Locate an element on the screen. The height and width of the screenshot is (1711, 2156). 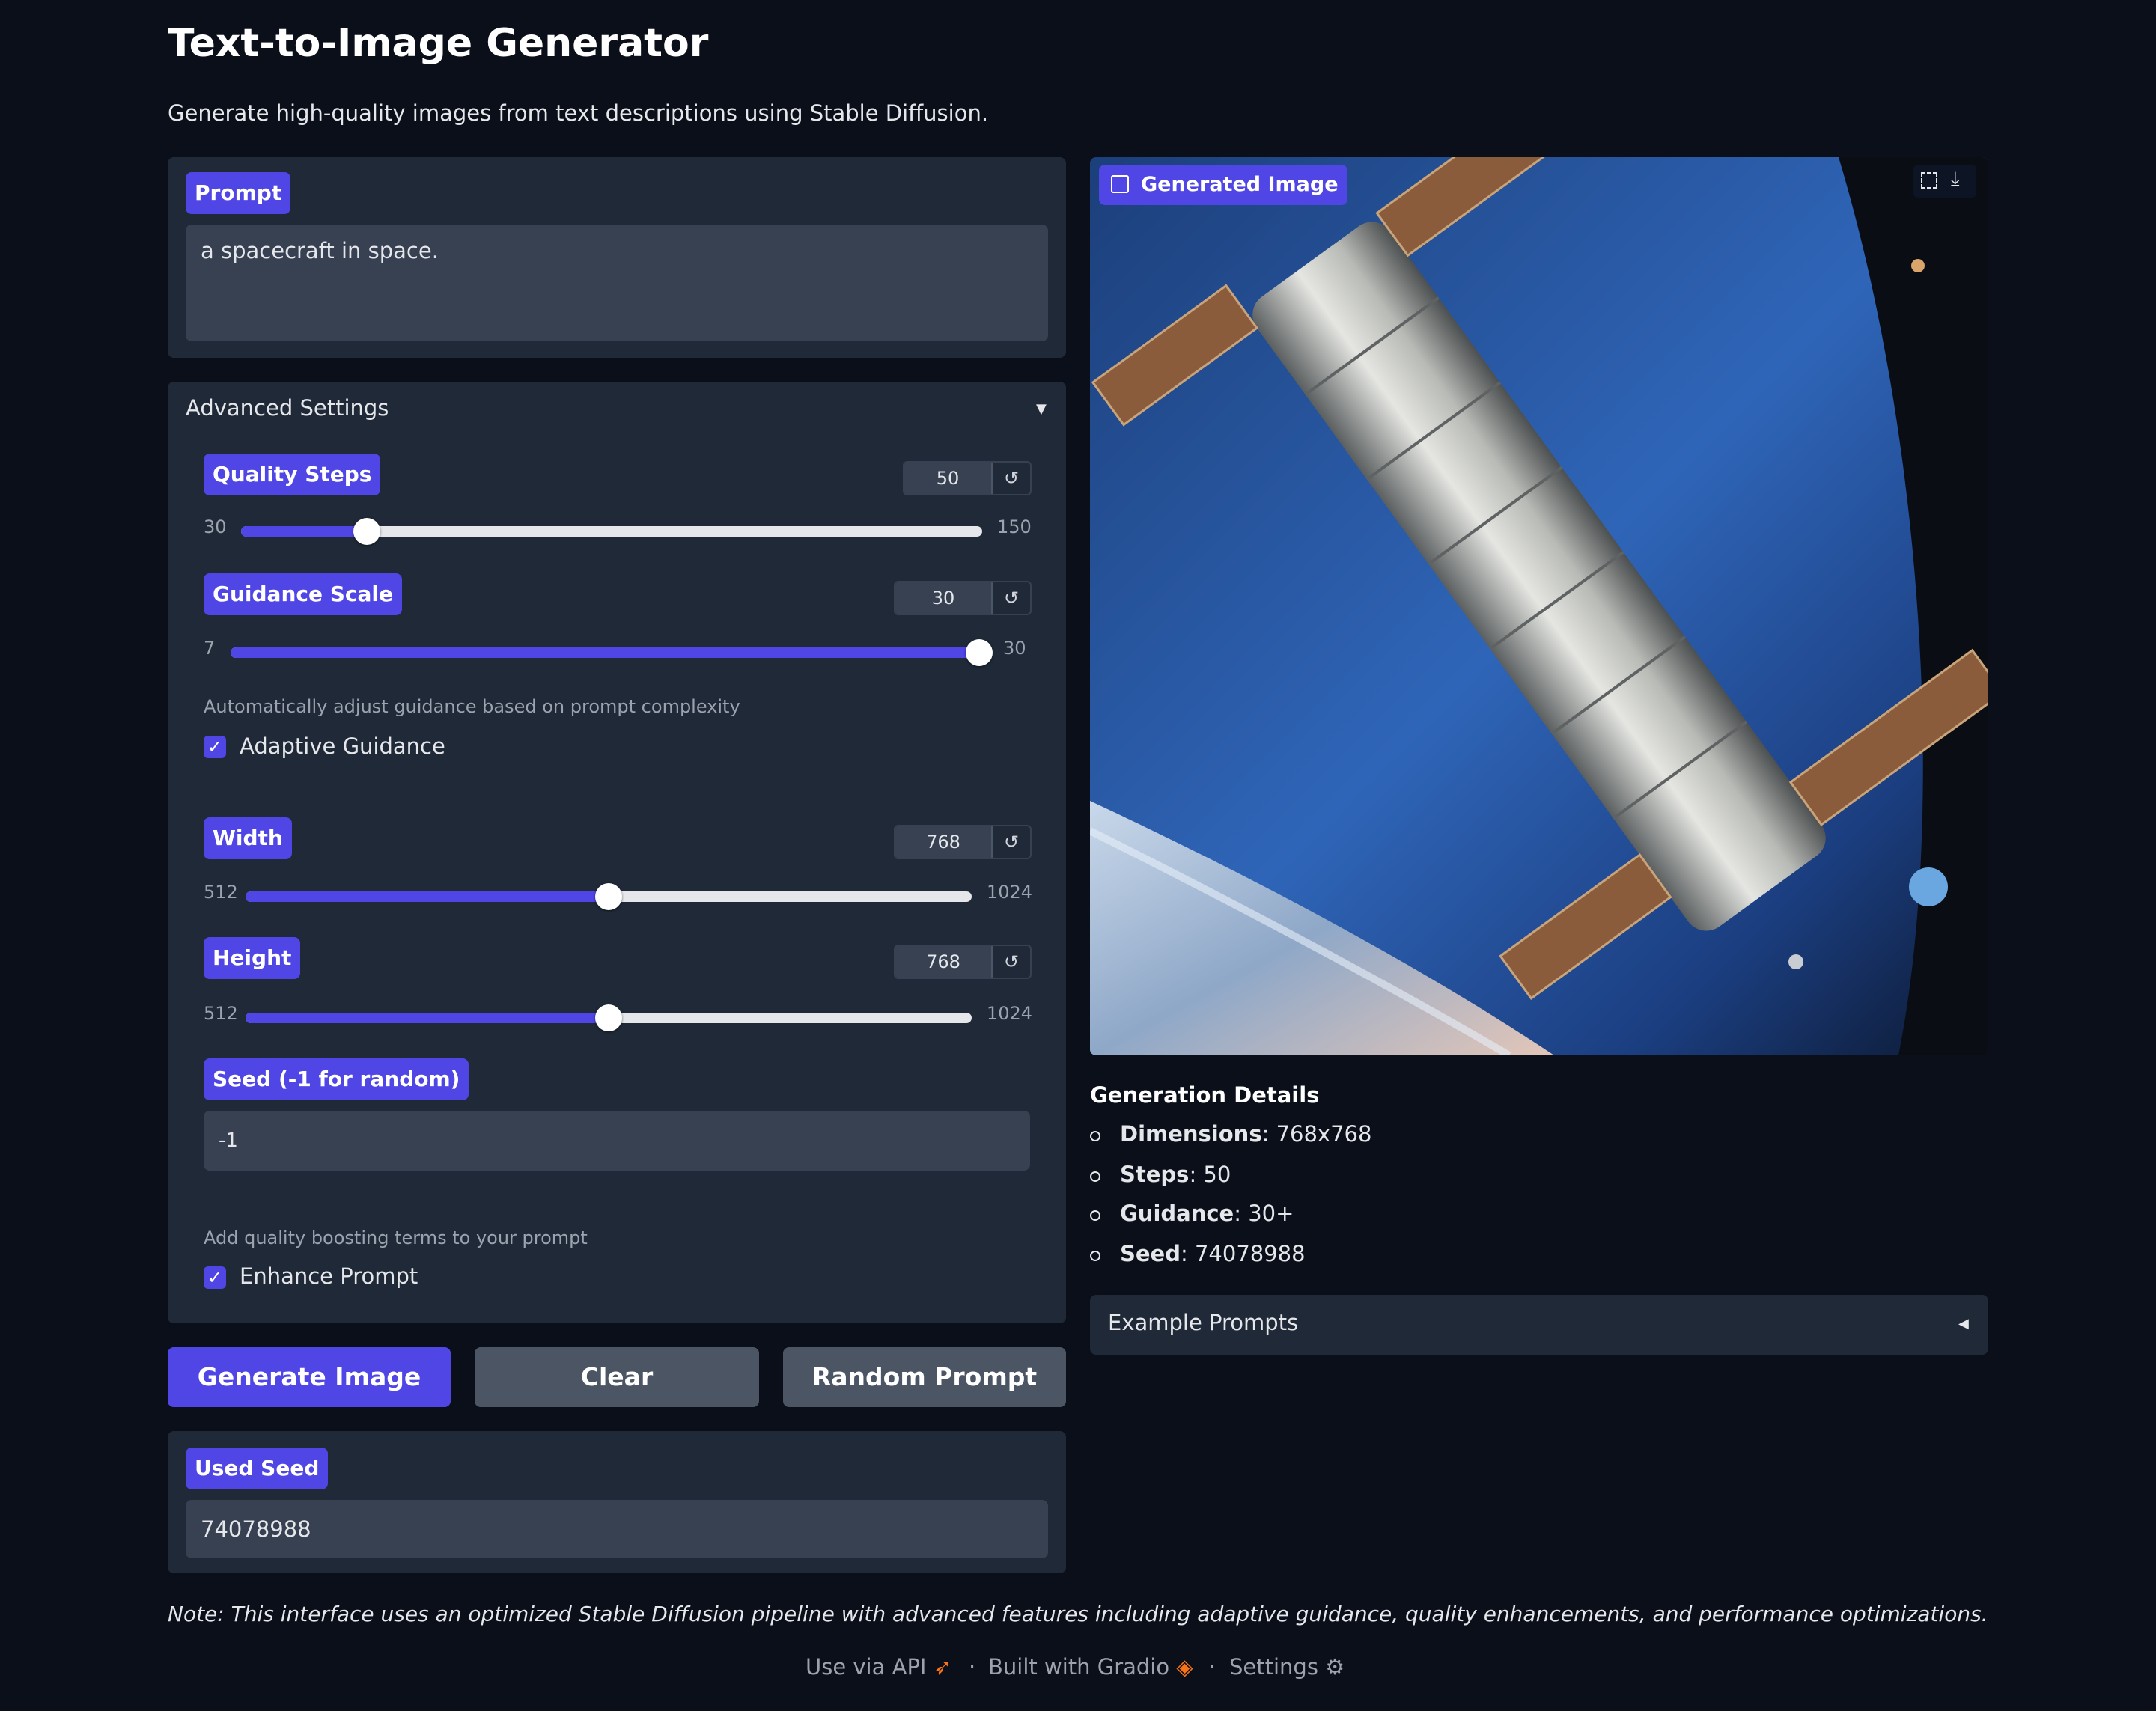
guidance-scale-min: 7 is located at coordinates (210, 648).